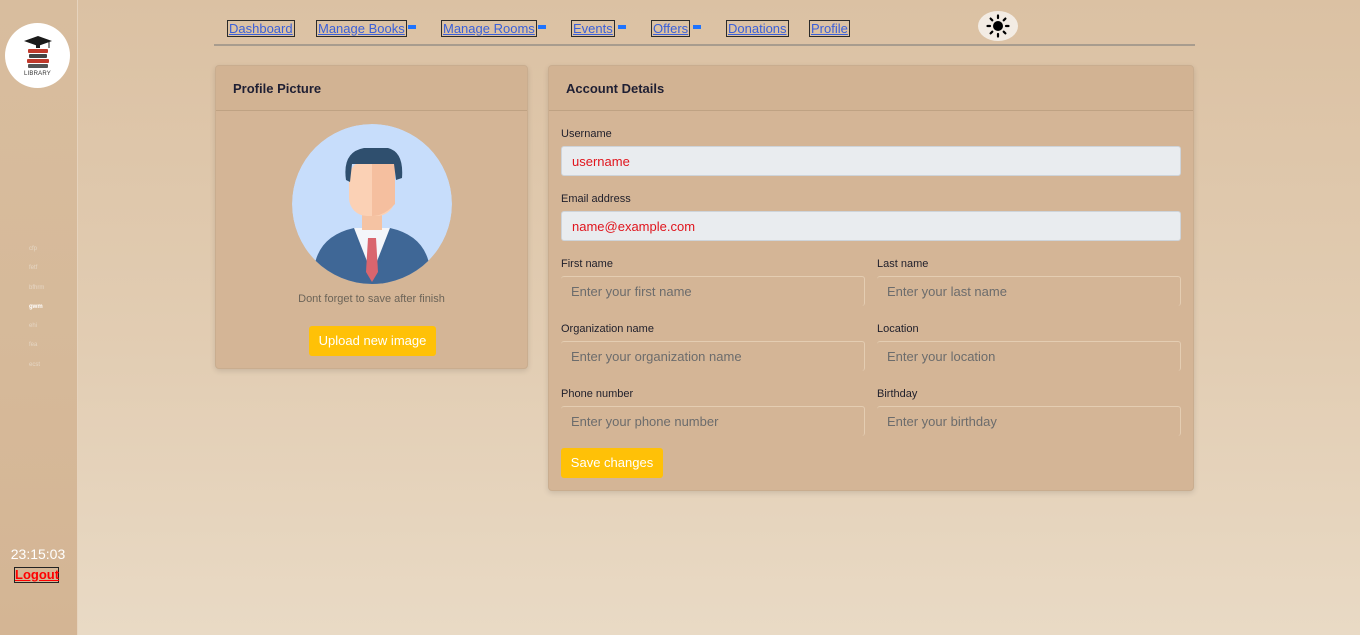 Image resolution: width=1360 pixels, height=635 pixels. Describe the element at coordinates (713, 421) in the screenshot. I see `phone-field: Enter your phone number` at that location.